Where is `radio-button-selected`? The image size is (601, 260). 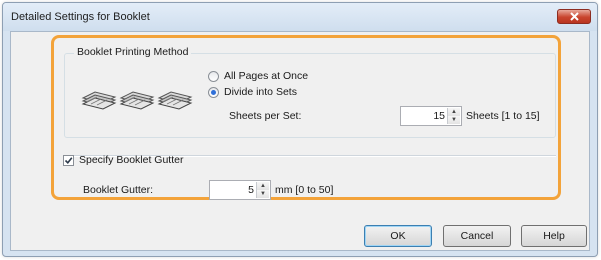 radio-button-selected is located at coordinates (213, 92).